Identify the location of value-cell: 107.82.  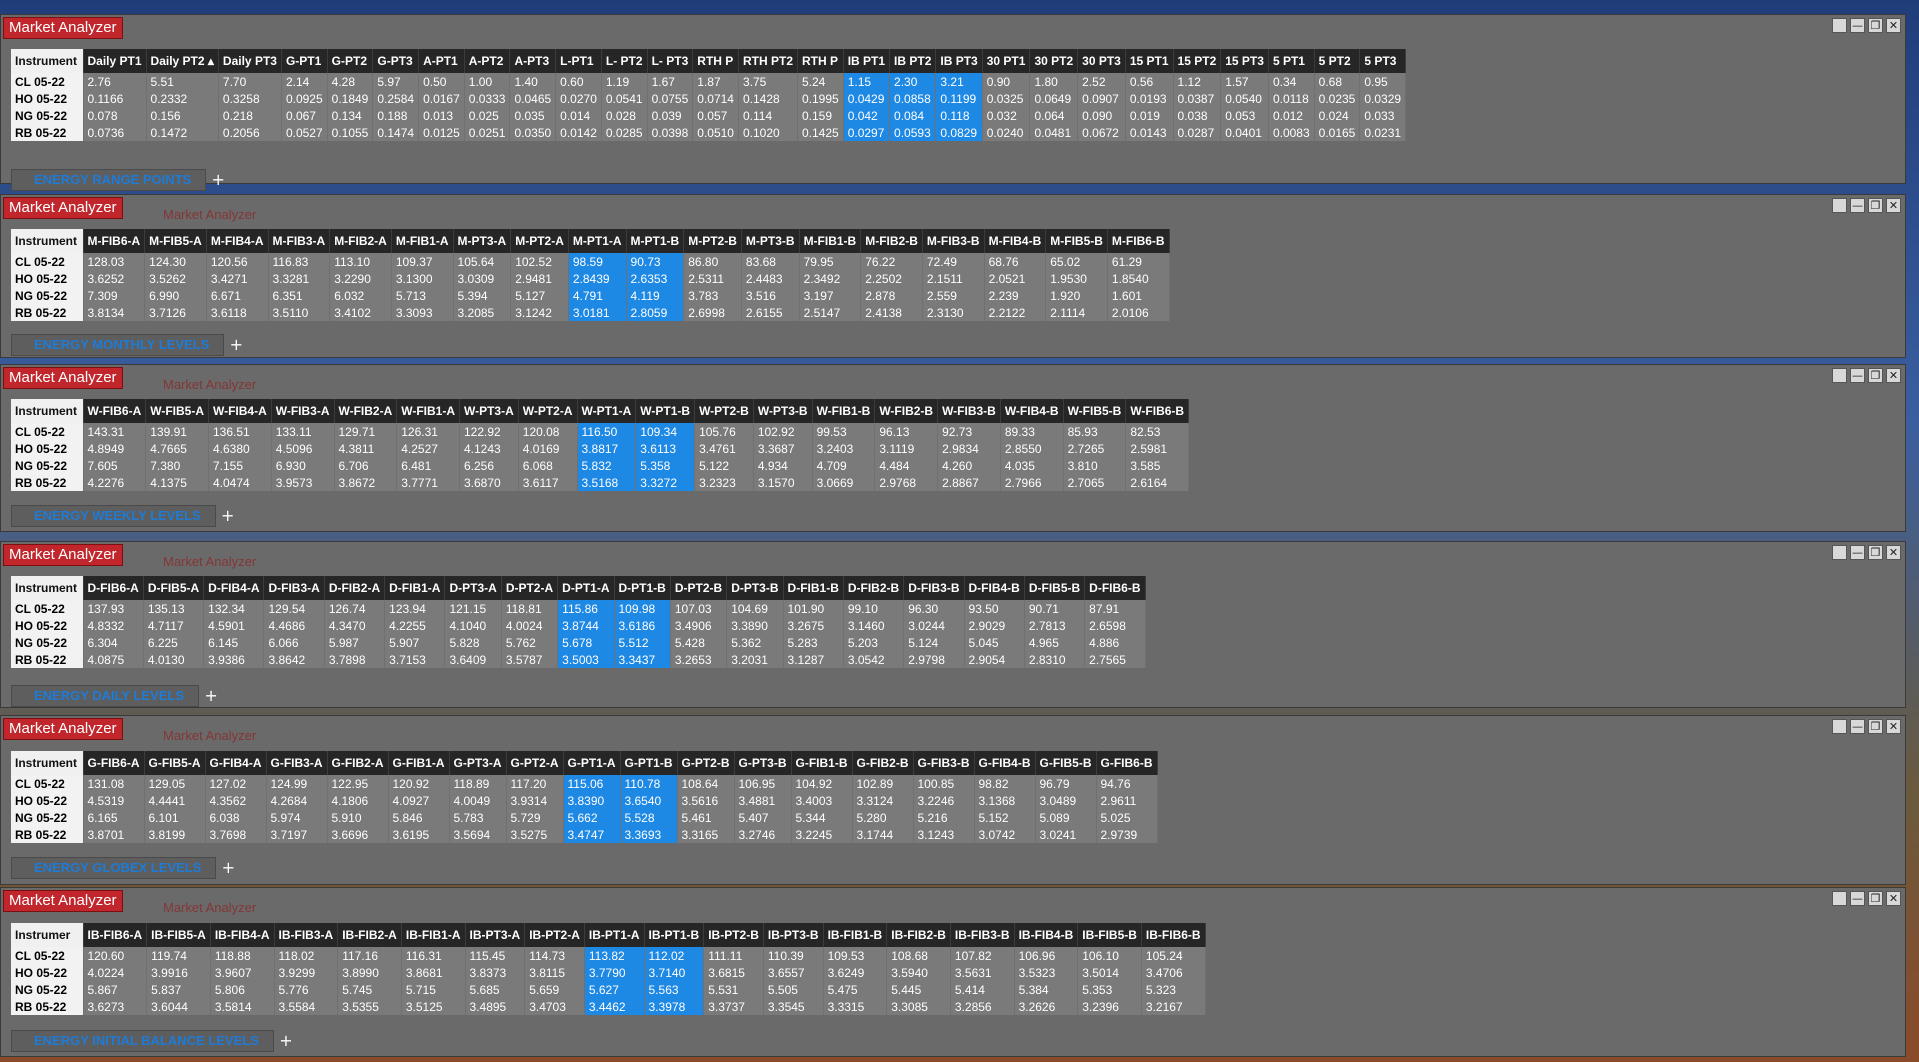
(982, 955).